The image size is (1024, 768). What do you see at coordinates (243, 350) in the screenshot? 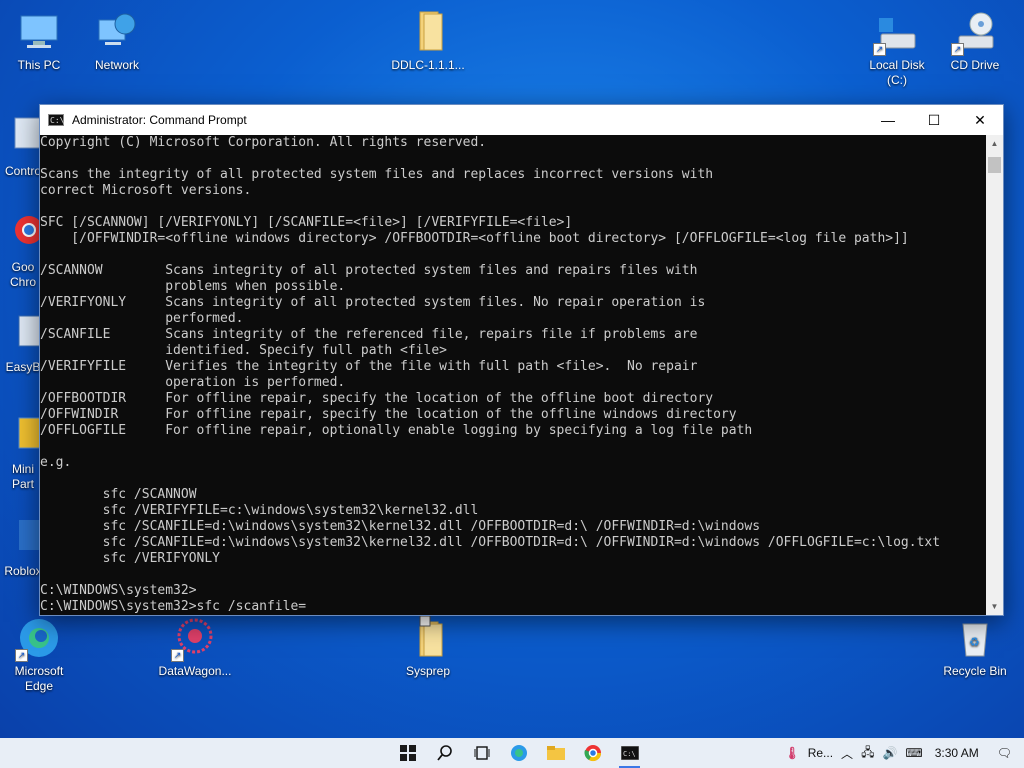
I see `console-line: identified. Specify full path <file>` at bounding box center [243, 350].